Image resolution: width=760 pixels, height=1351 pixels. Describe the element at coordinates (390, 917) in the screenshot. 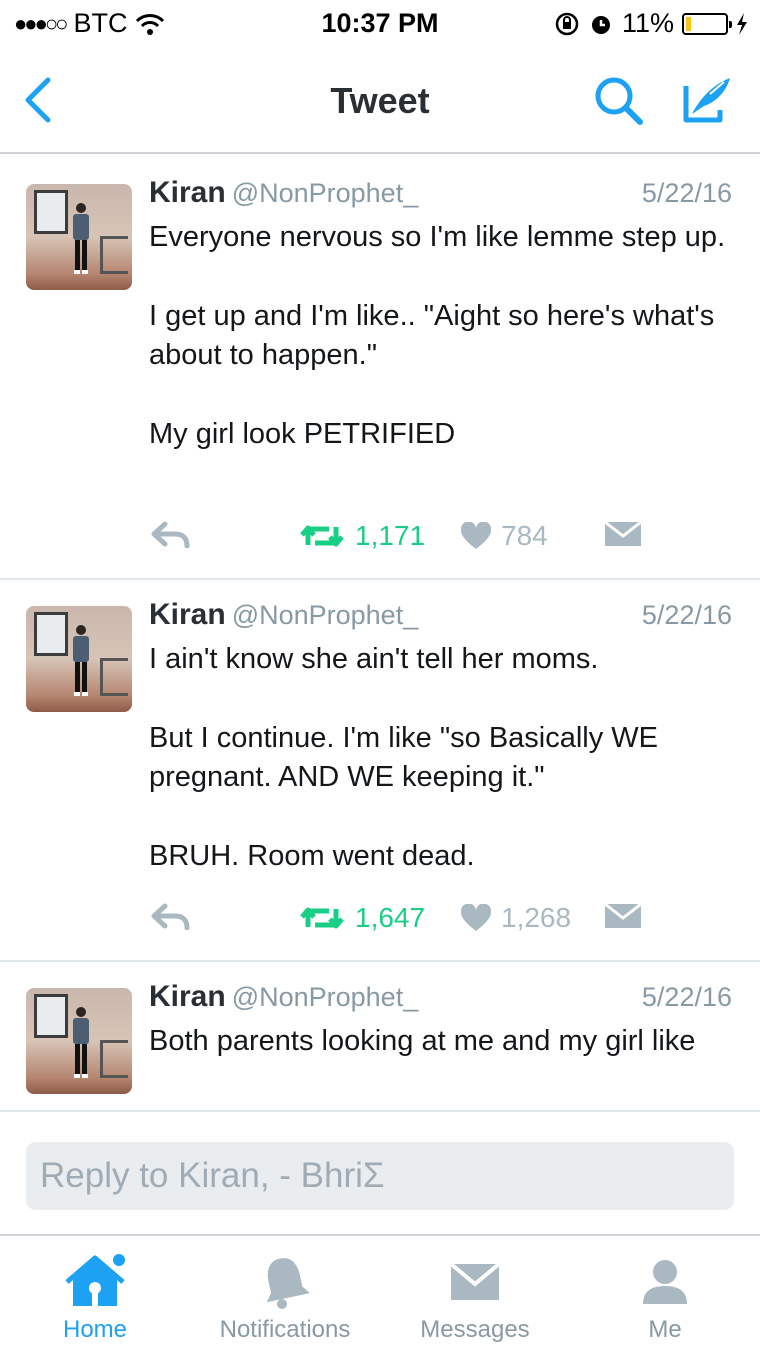

I see `retweet-count: 1,647` at that location.